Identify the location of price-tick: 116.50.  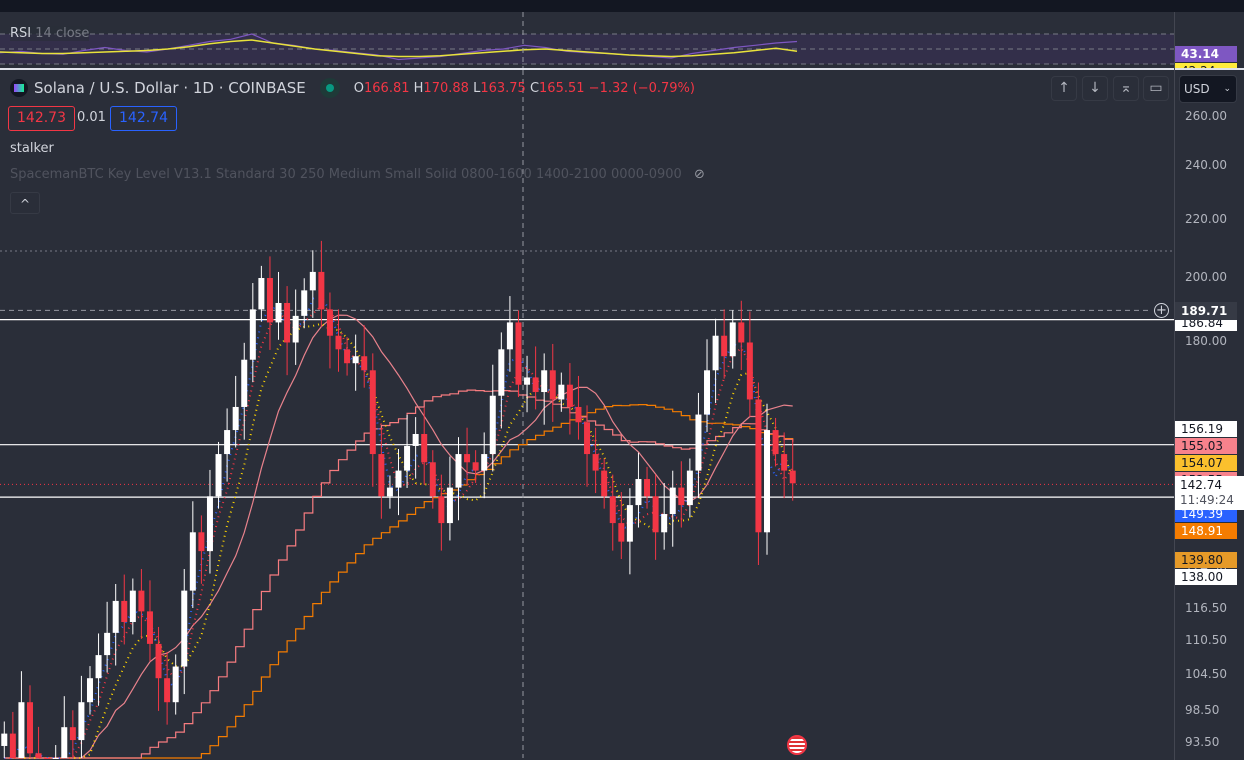
(1206, 607).